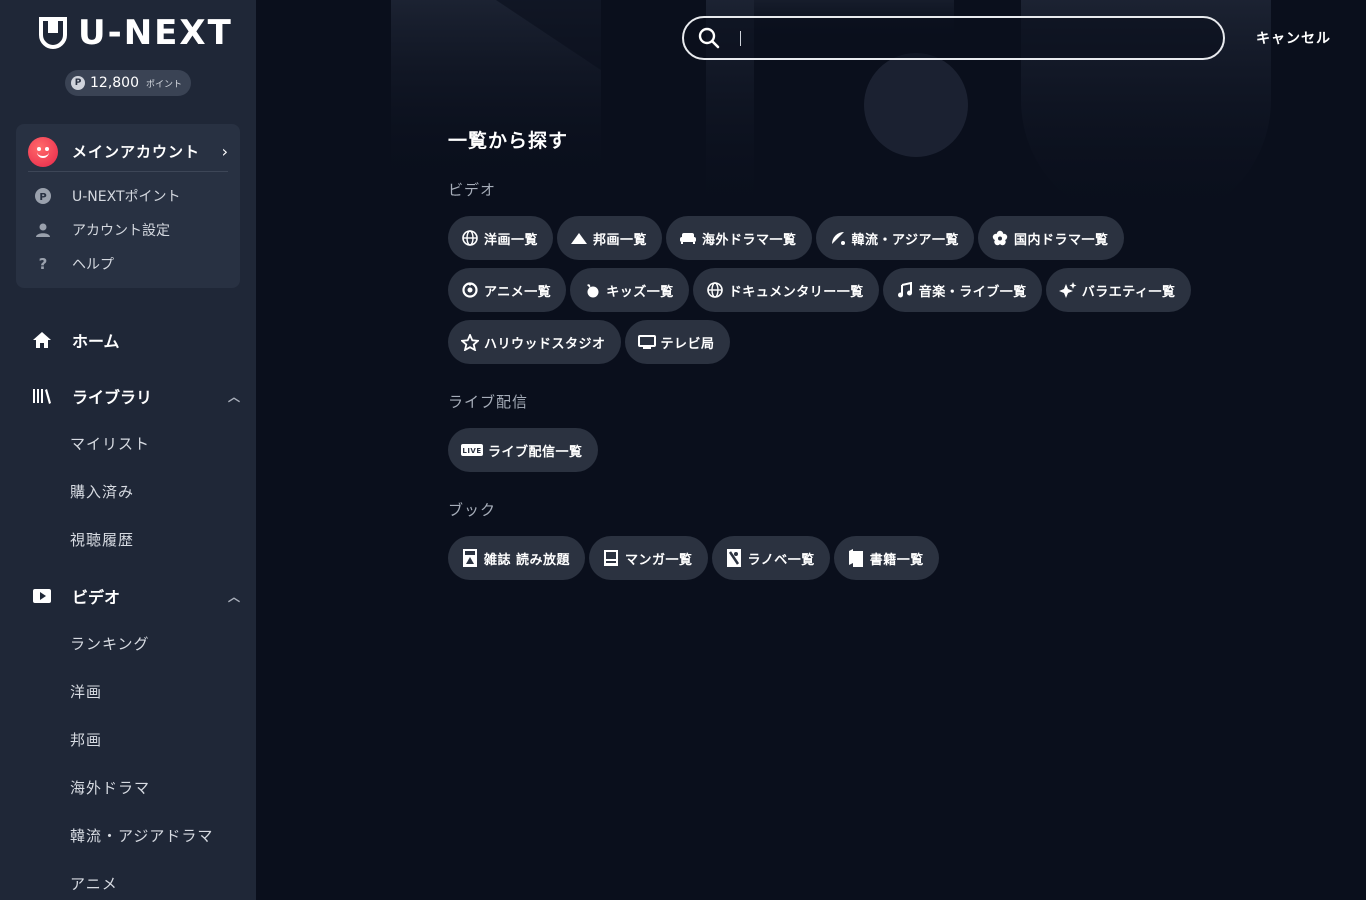 The height and width of the screenshot is (900, 1366). I want to click on nav-library: ライブラリ ︿, so click(136, 396).